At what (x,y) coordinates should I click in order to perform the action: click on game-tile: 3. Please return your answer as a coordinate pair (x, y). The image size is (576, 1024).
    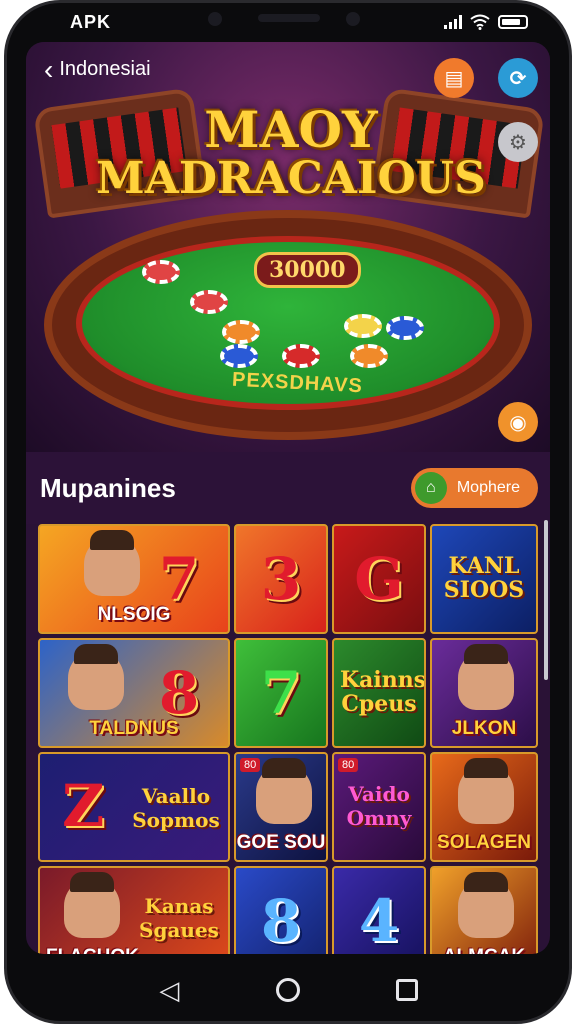
    Looking at the image, I should click on (281, 579).